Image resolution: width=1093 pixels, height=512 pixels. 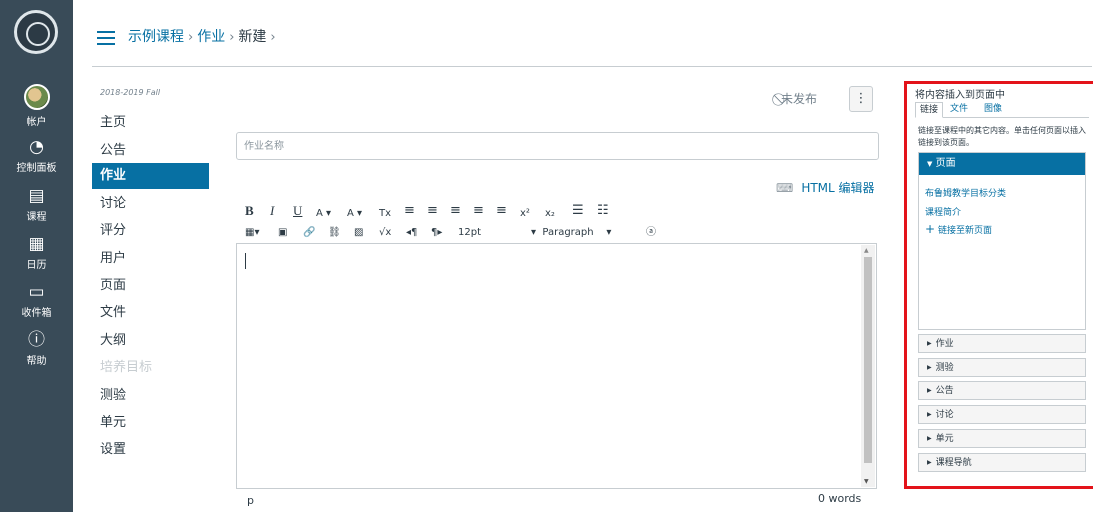 I want to click on paragraph-select: ▾ Paragraph ▾, so click(x=571, y=233).